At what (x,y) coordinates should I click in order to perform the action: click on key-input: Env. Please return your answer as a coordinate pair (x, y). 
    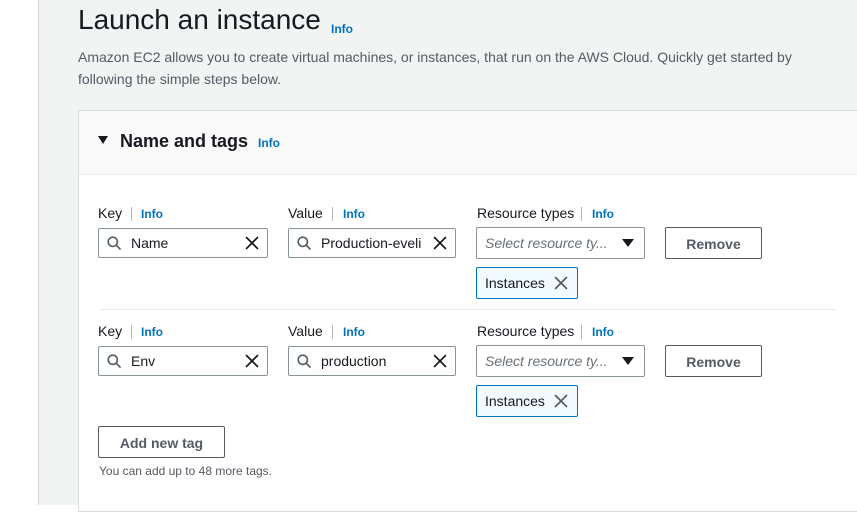
    Looking at the image, I should click on (183, 361).